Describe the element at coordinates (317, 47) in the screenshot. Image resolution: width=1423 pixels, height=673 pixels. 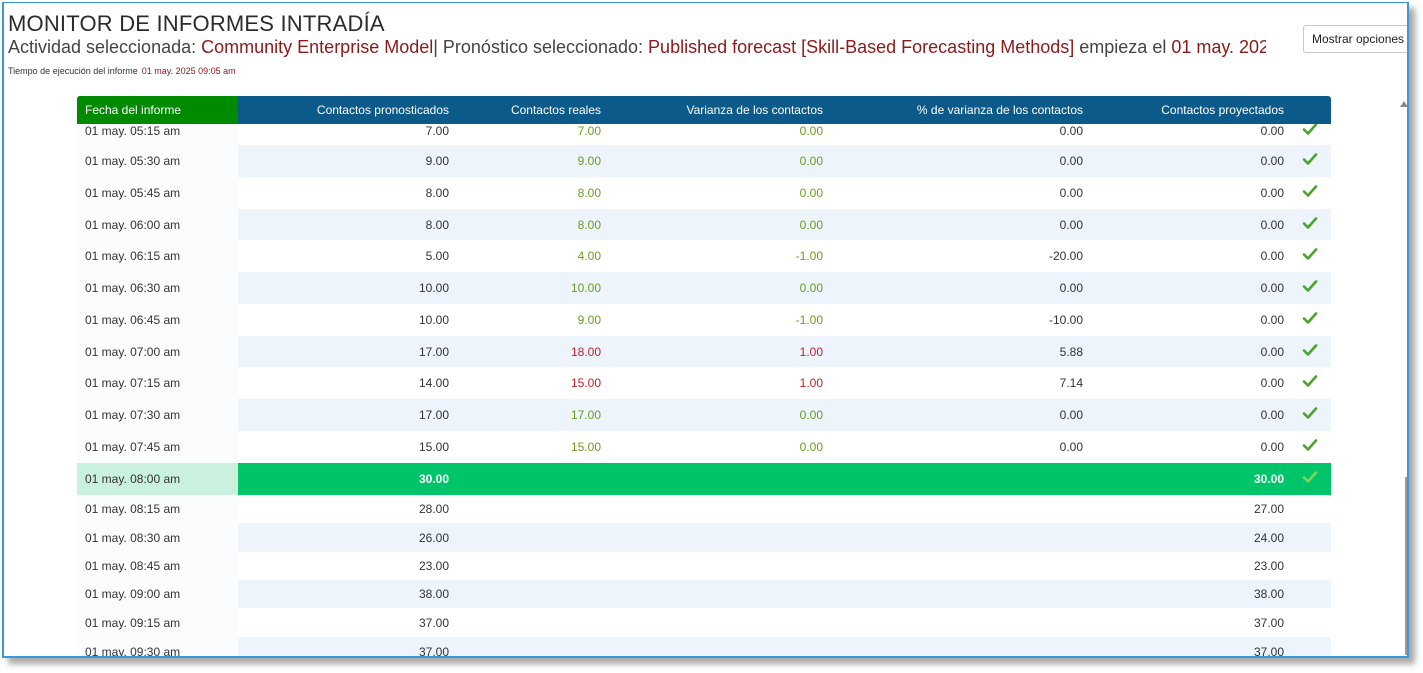
I see `activity-value: Community Enterprise Model` at that location.